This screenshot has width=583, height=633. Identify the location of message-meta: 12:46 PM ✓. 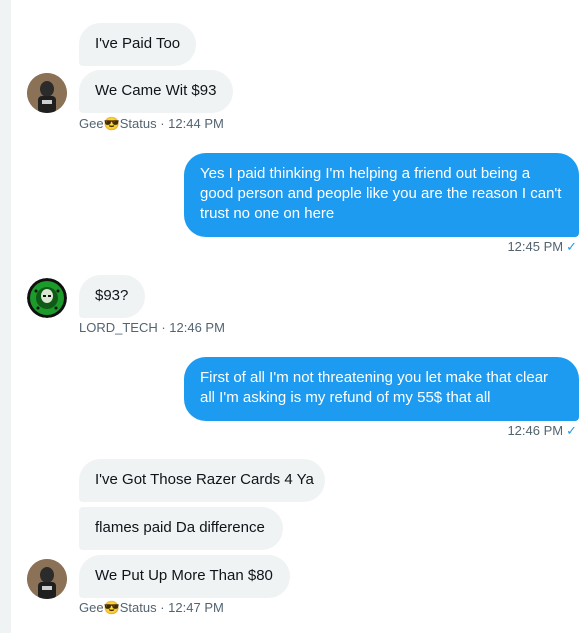
(542, 431).